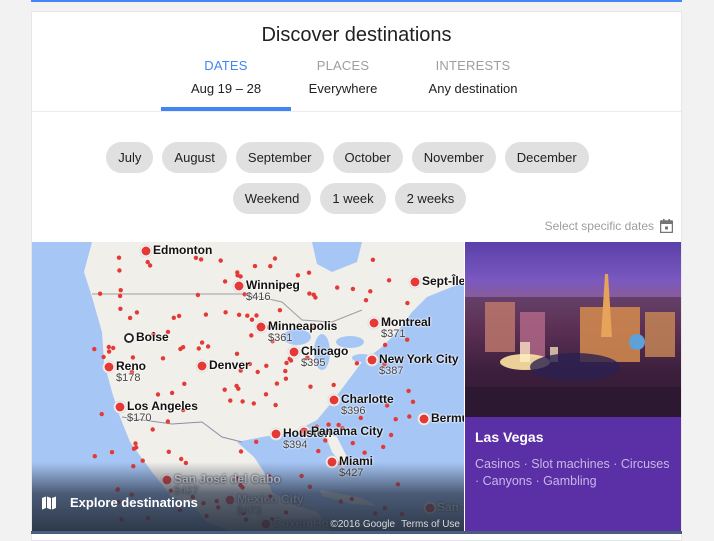  Describe the element at coordinates (343, 85) in the screenshot. I see `tab-places: PLACES Everywhere` at that location.